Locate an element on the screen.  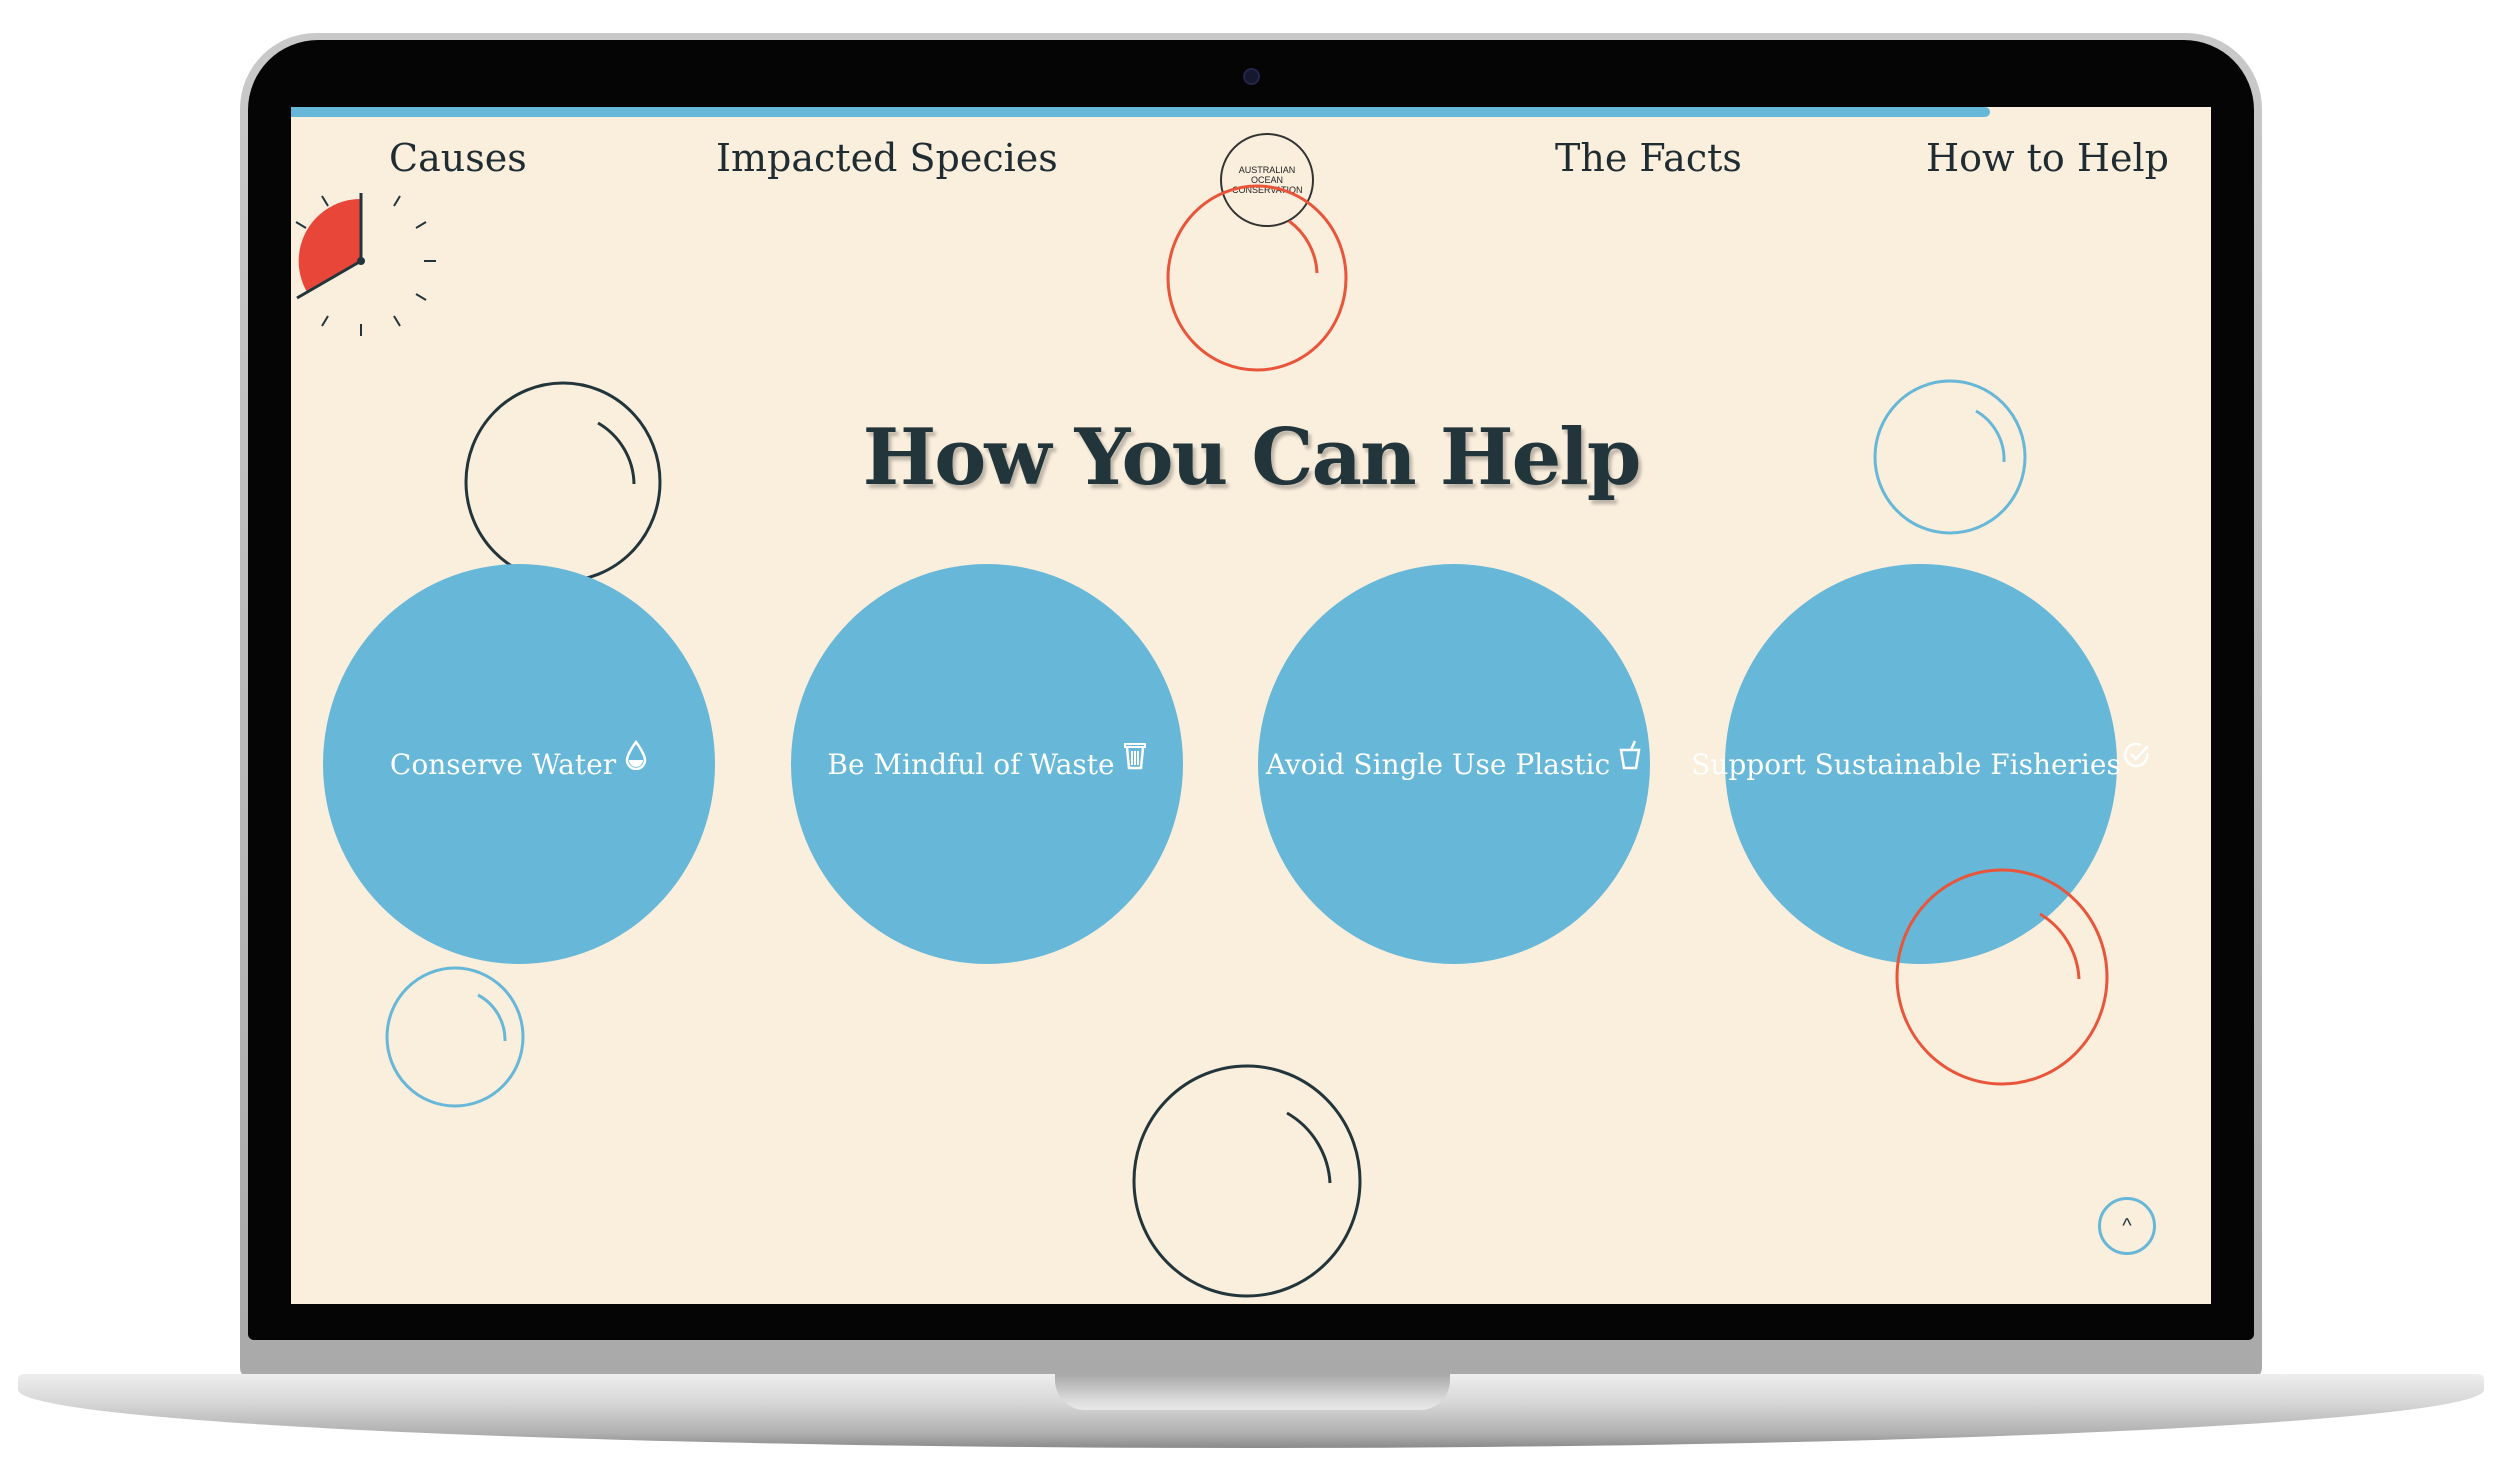
scroll-progress-bar is located at coordinates (1141, 112).